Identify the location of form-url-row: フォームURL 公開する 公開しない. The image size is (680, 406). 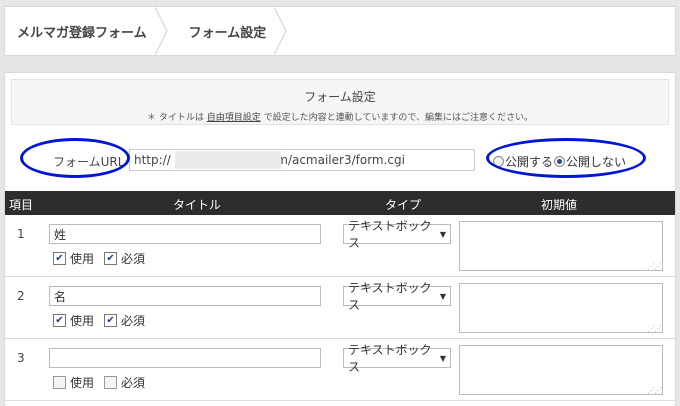
(340, 161).